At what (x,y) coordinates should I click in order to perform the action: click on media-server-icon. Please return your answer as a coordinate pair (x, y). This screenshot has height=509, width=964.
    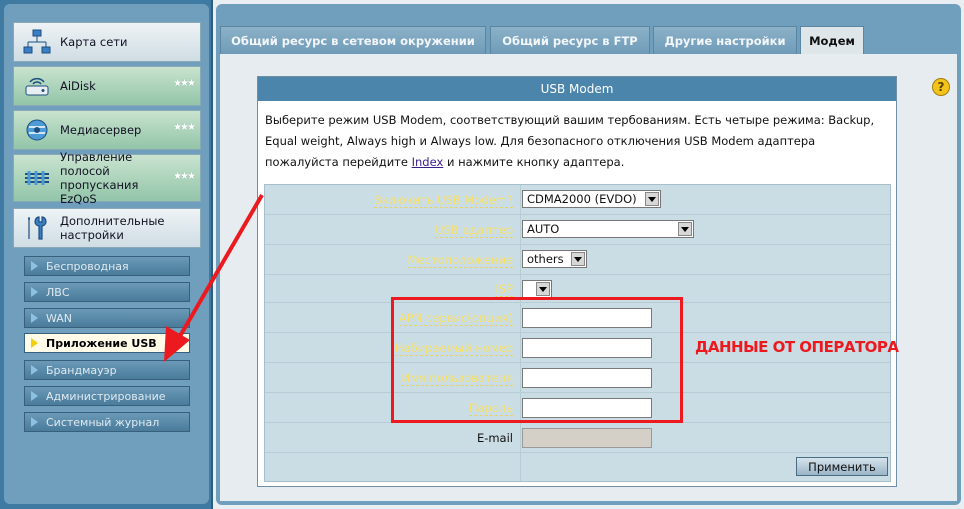
    Looking at the image, I should click on (37, 130).